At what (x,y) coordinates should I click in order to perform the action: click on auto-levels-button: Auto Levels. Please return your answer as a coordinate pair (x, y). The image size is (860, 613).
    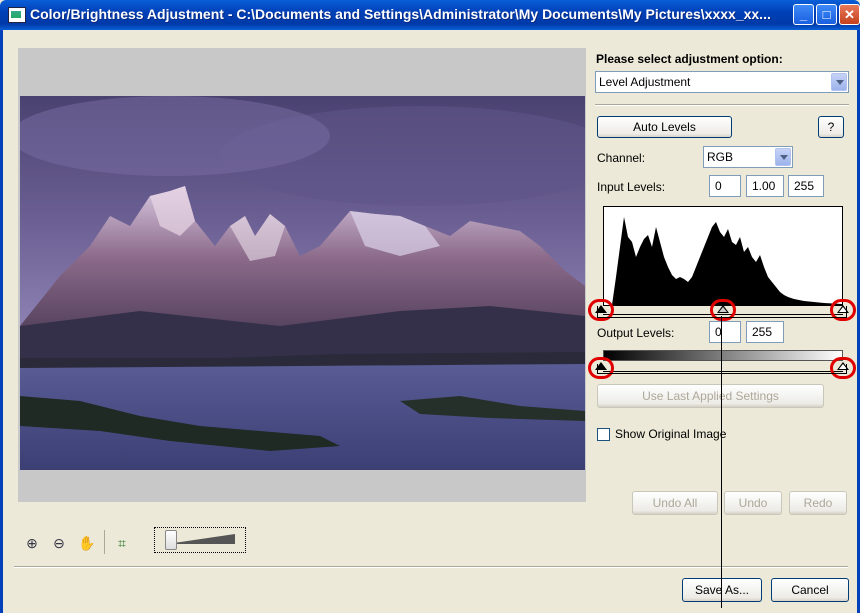
    Looking at the image, I should click on (664, 127).